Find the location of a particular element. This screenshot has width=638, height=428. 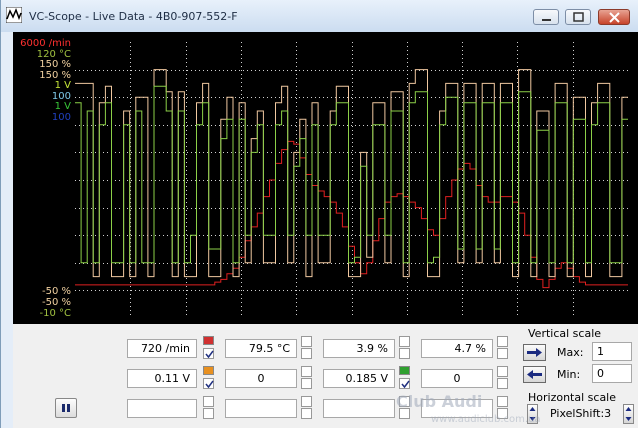

close-button is located at coordinates (614, 17).